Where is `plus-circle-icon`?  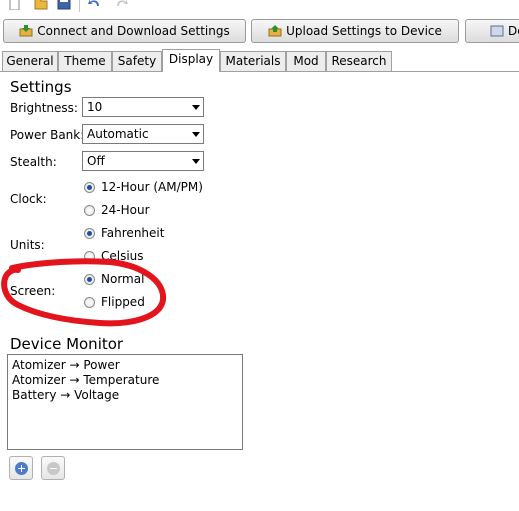 plus-circle-icon is located at coordinates (21, 468).